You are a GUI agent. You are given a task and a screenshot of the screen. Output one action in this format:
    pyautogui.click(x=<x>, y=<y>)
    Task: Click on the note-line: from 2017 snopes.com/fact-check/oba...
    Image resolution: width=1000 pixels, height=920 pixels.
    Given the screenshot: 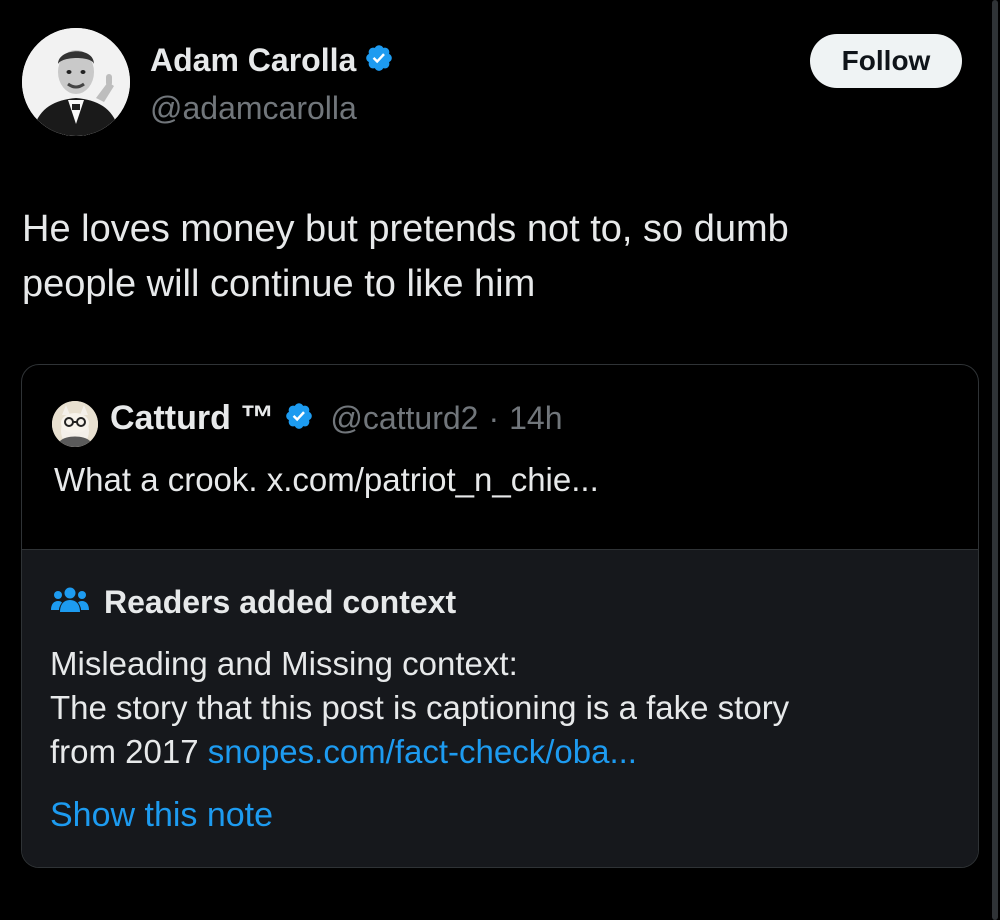 What is the action you would take?
    pyautogui.click(x=500, y=752)
    